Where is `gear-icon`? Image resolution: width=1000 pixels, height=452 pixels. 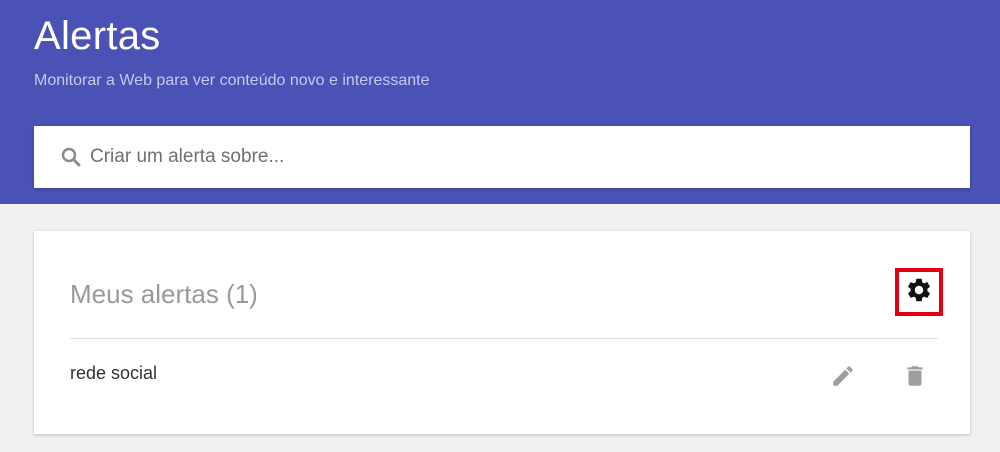
gear-icon is located at coordinates (919, 292).